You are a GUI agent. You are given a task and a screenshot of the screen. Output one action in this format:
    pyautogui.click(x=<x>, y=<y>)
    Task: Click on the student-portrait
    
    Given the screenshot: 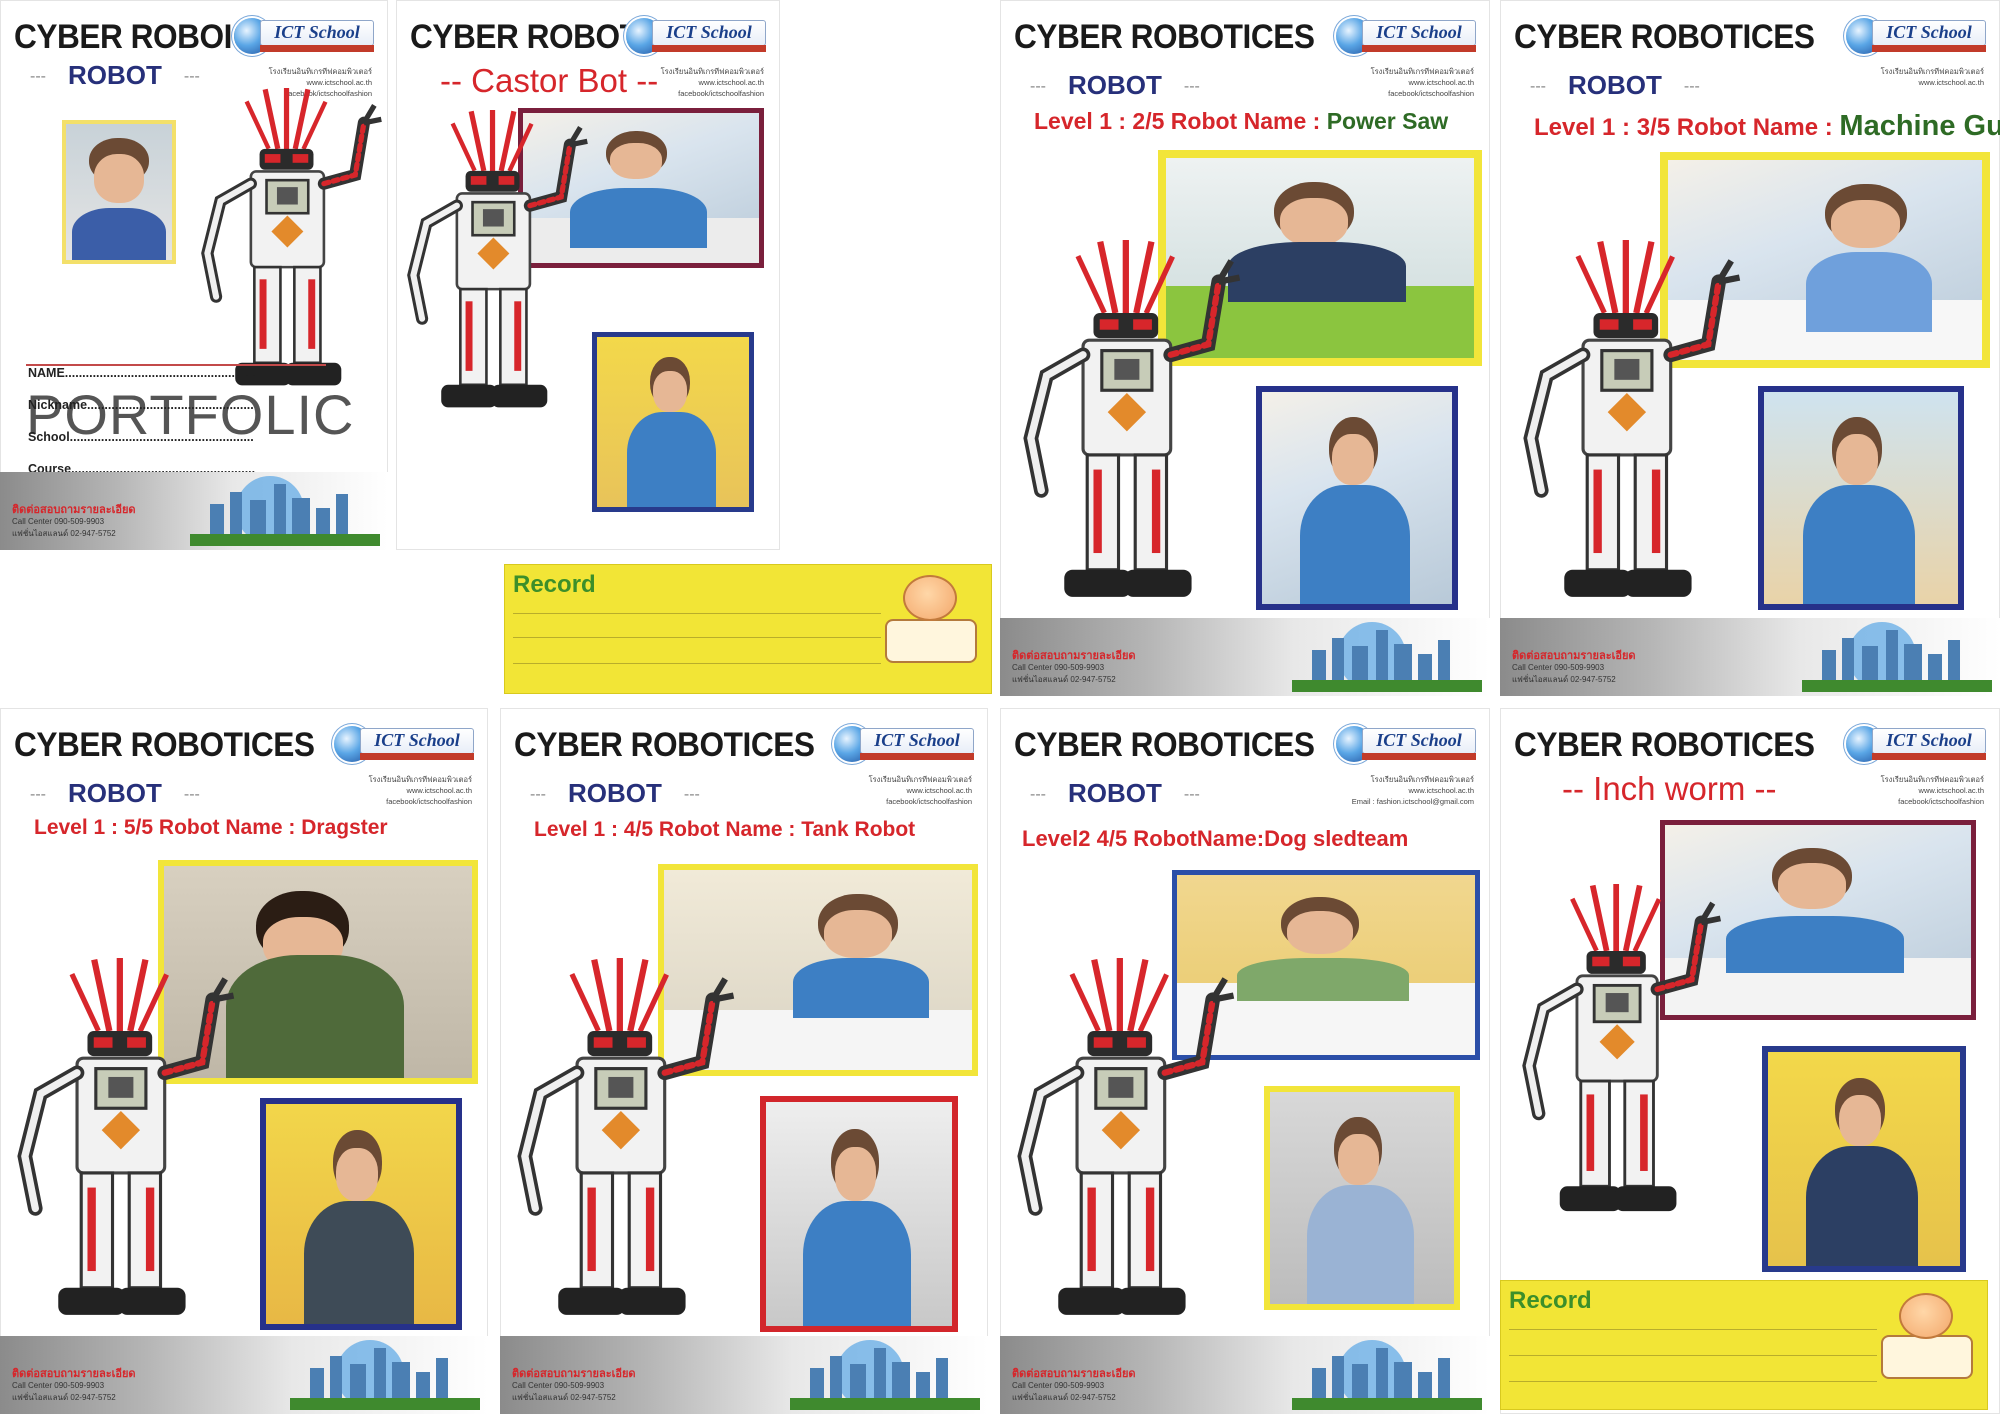 What is the action you would take?
    pyautogui.click(x=119, y=192)
    